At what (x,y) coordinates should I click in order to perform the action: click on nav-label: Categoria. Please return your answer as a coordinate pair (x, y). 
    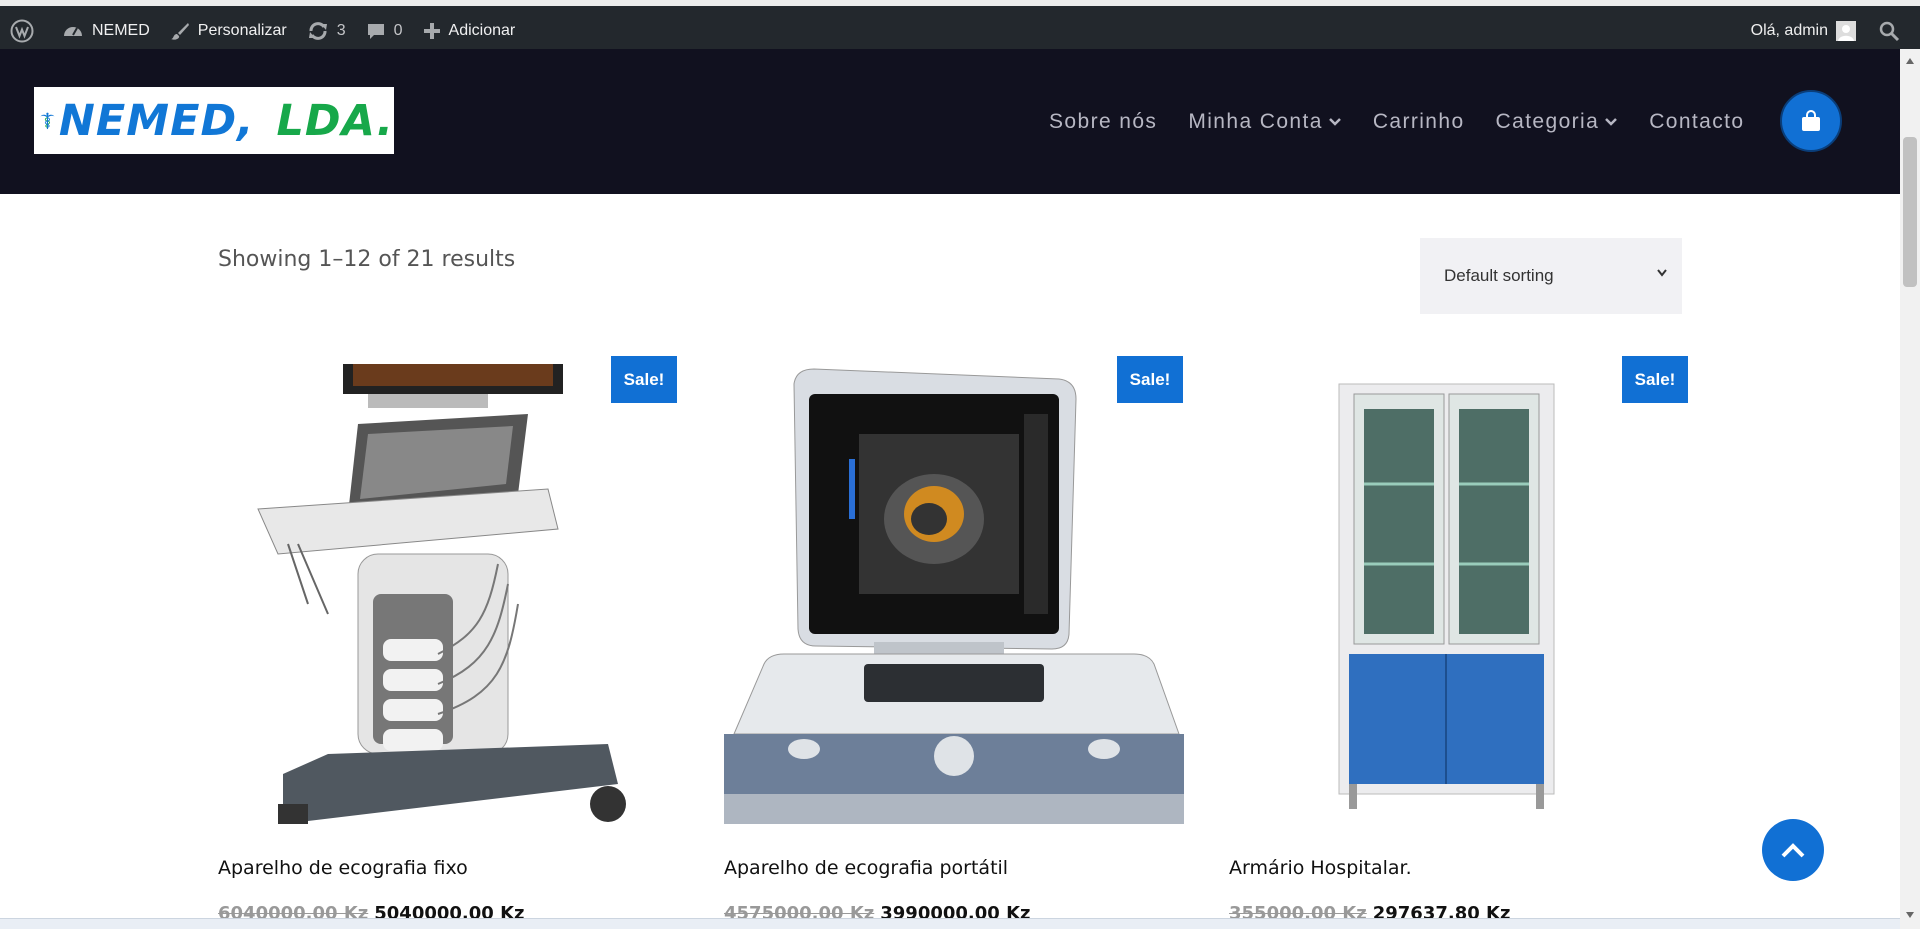
    Looking at the image, I should click on (1547, 121).